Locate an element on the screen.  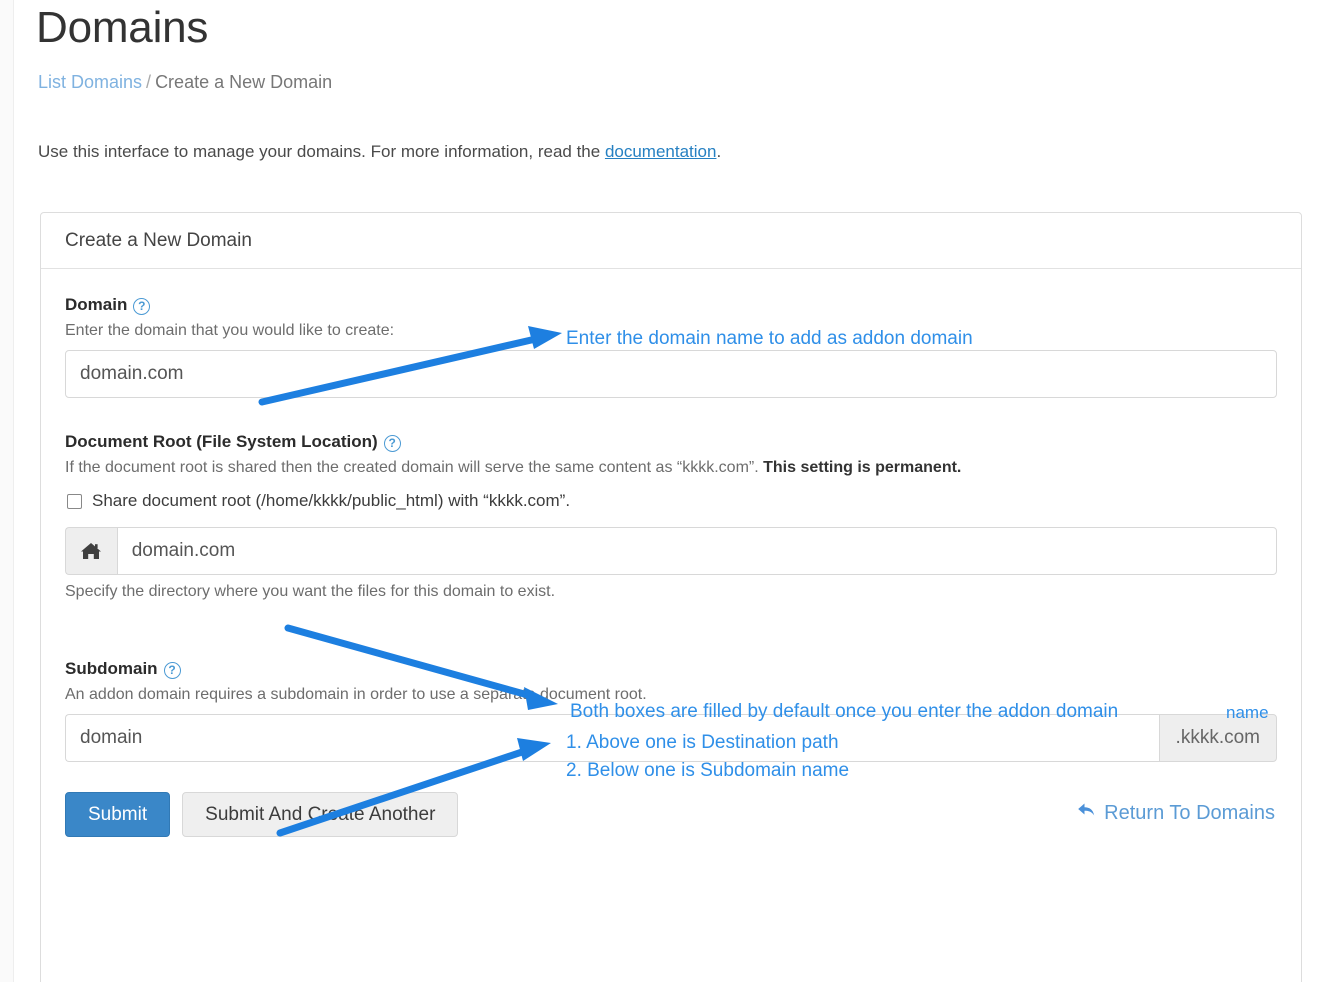
page-title: Domains is located at coordinates (122, 27).